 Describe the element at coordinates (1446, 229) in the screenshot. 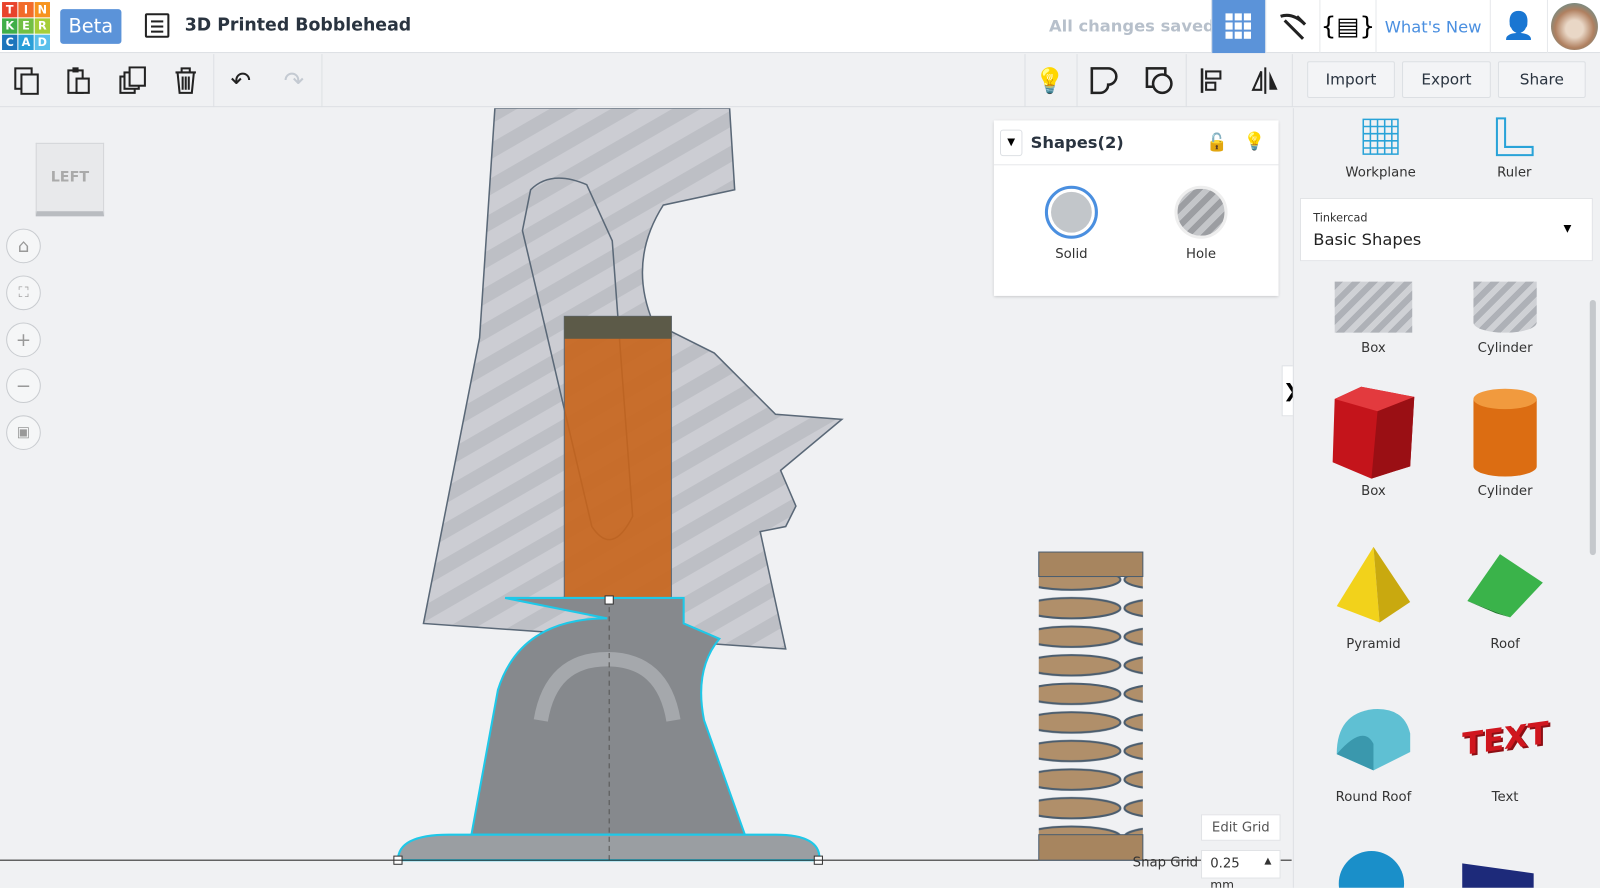

I see `shape-library-select: Tinkercad Basic Shapes ▼` at that location.